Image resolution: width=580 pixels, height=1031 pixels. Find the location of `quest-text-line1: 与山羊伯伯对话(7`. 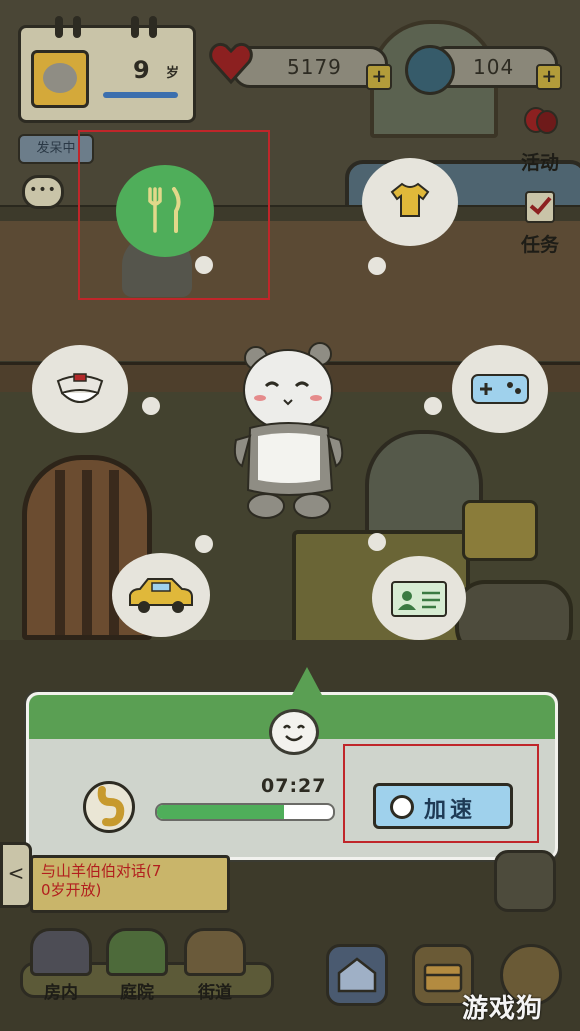

quest-text-line1: 与山羊伯伯对话(7 is located at coordinates (101, 871).